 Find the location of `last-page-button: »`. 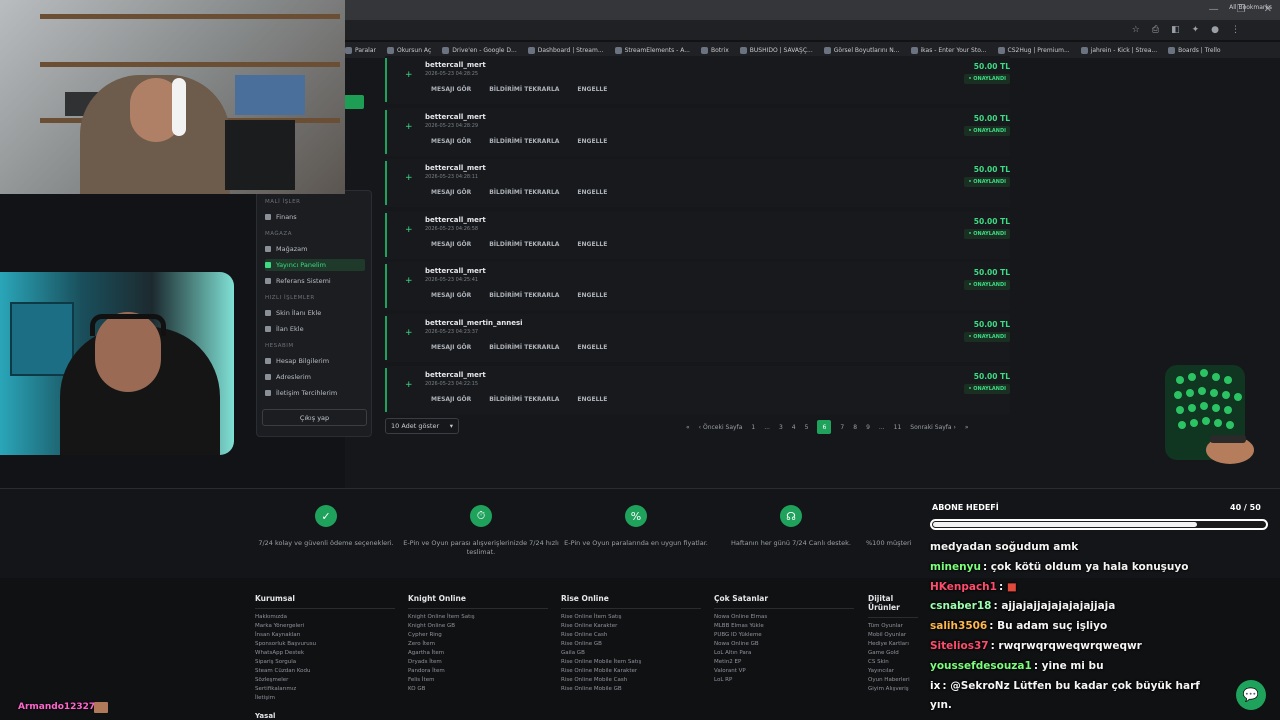

last-page-button: » is located at coordinates (967, 427).